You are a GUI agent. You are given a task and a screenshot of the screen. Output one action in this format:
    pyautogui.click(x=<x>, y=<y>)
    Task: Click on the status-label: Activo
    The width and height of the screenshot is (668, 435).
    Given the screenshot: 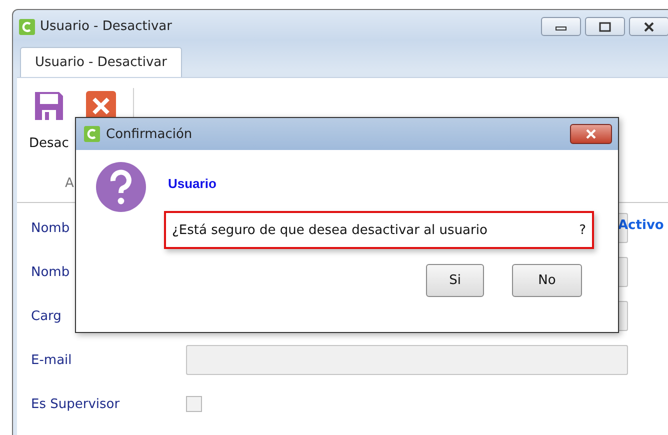 What is the action you would take?
    pyautogui.click(x=641, y=225)
    